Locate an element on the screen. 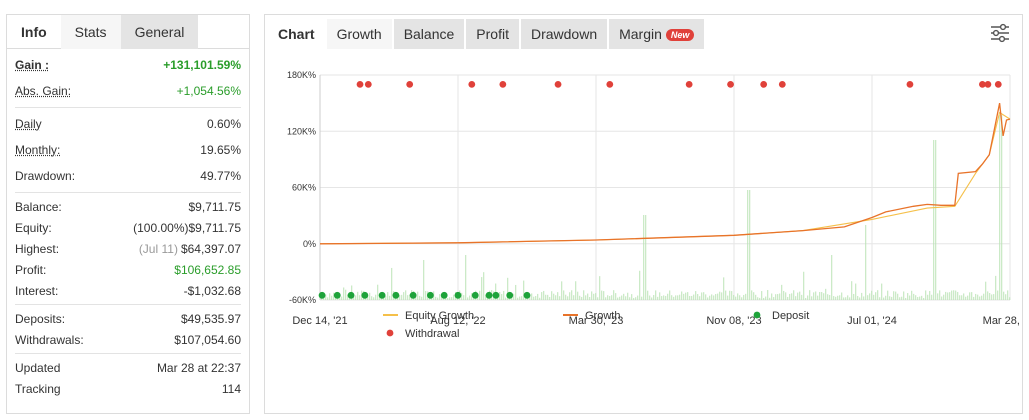  y-tick-label: 60K% is located at coordinates (304, 188).